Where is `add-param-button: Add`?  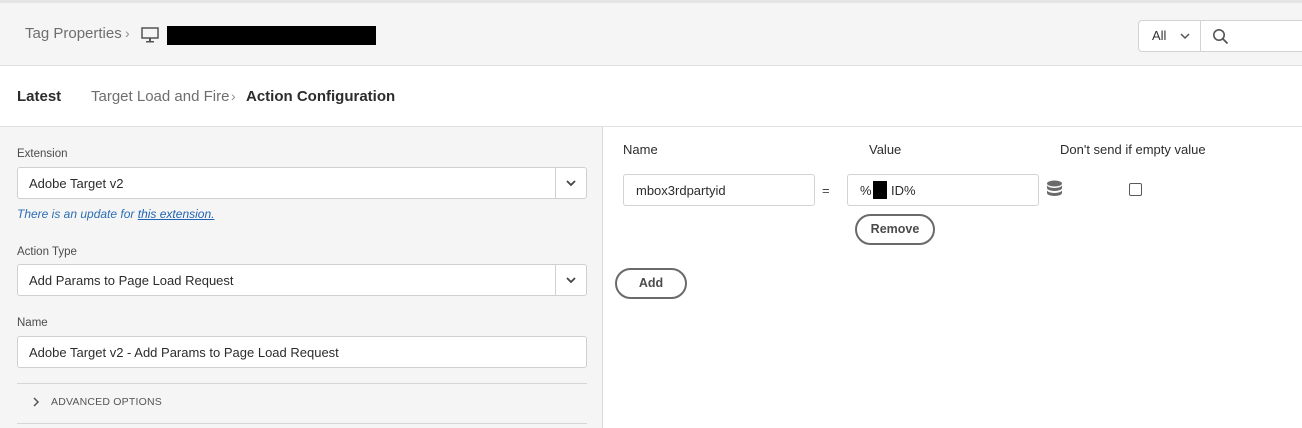 add-param-button: Add is located at coordinates (651, 283).